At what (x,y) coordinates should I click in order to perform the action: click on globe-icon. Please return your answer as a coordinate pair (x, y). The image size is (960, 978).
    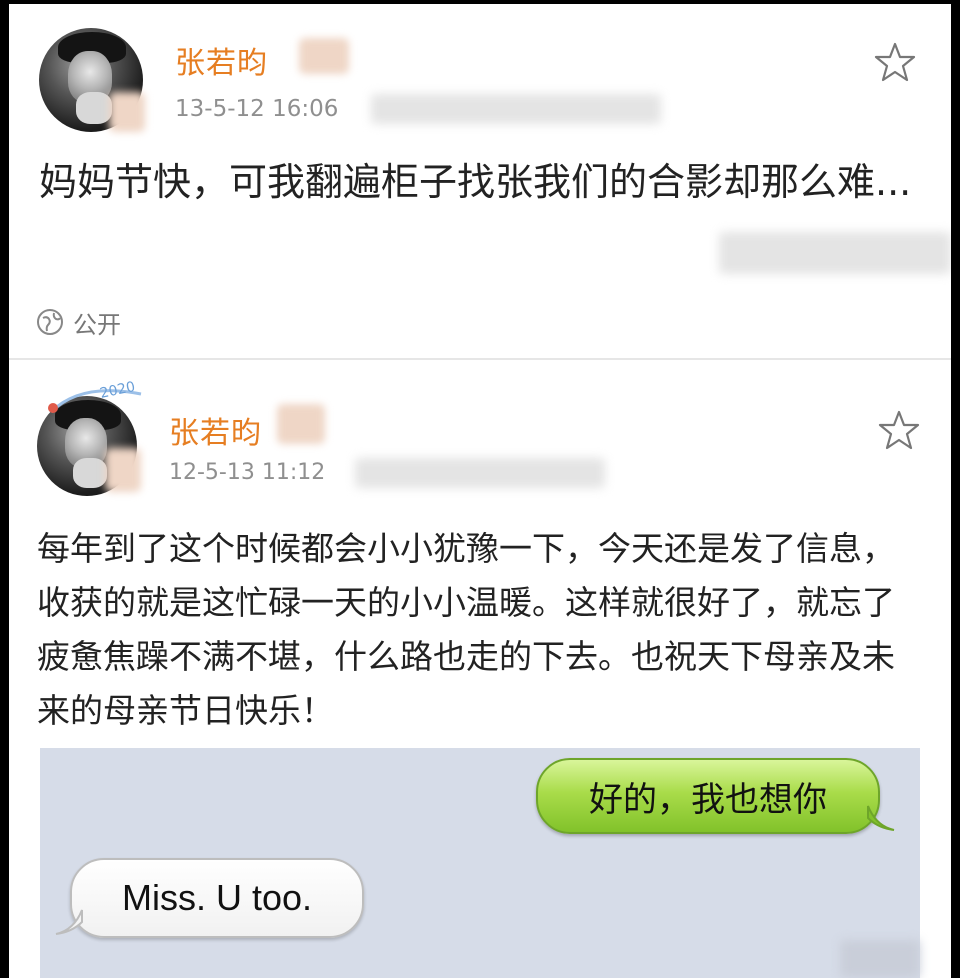
    Looking at the image, I should click on (50, 322).